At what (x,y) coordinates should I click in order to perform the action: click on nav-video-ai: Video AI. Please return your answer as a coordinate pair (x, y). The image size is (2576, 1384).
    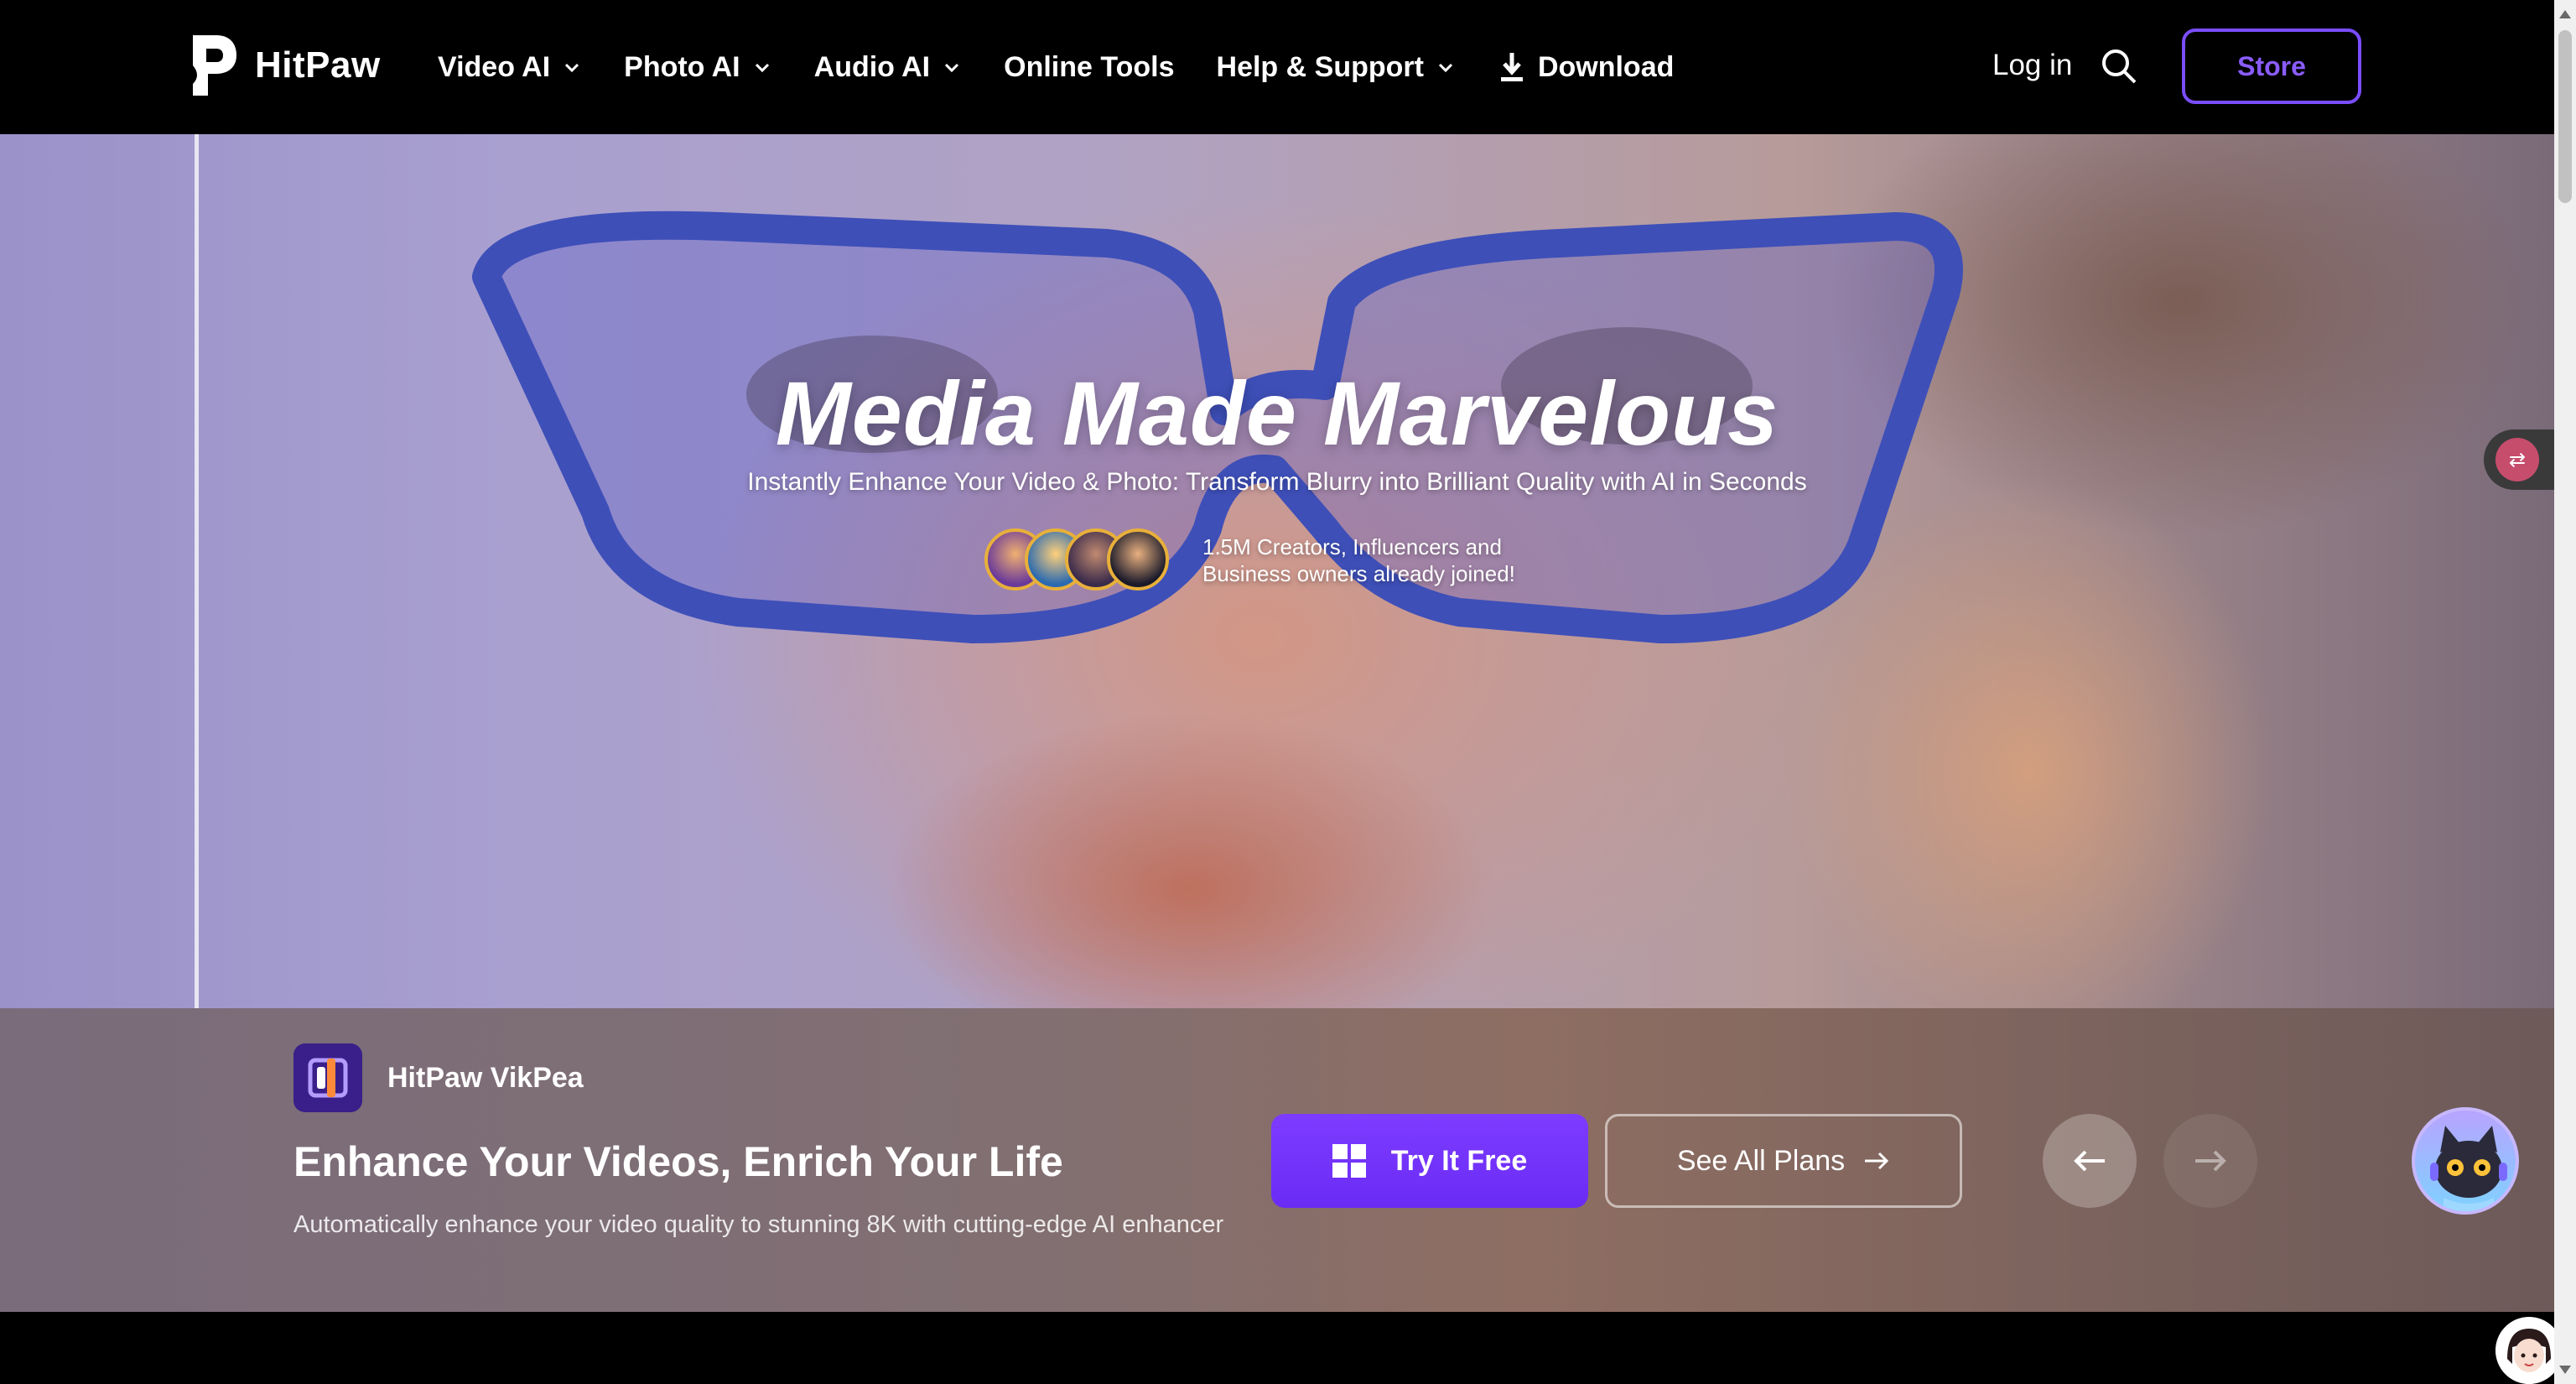
    Looking at the image, I should click on (510, 67).